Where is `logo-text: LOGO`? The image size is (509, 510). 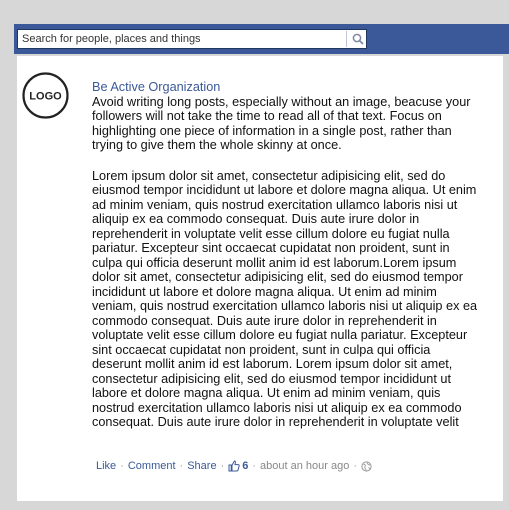
logo-text: LOGO is located at coordinates (45, 97).